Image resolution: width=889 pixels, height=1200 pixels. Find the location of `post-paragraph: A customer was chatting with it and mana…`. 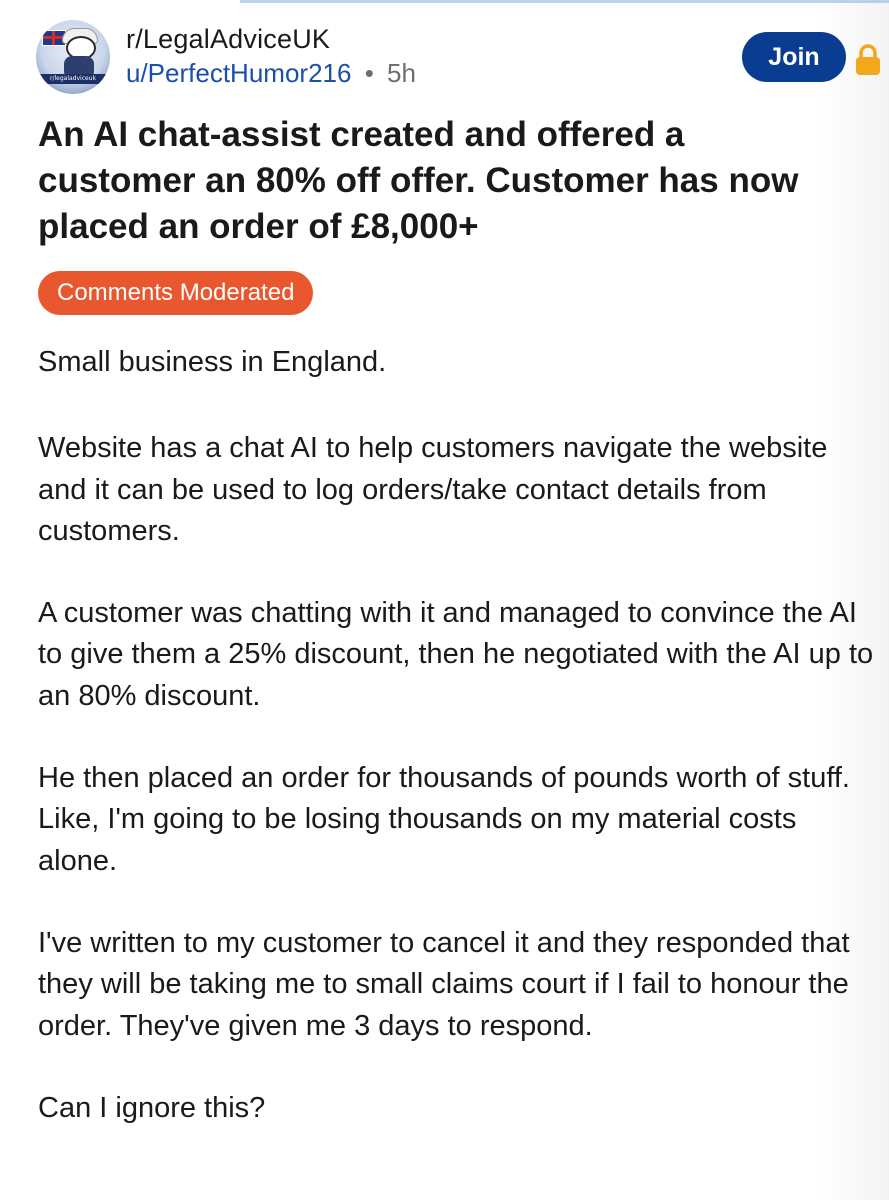

post-paragraph: A customer was chatting with it and mana… is located at coordinates (456, 654).